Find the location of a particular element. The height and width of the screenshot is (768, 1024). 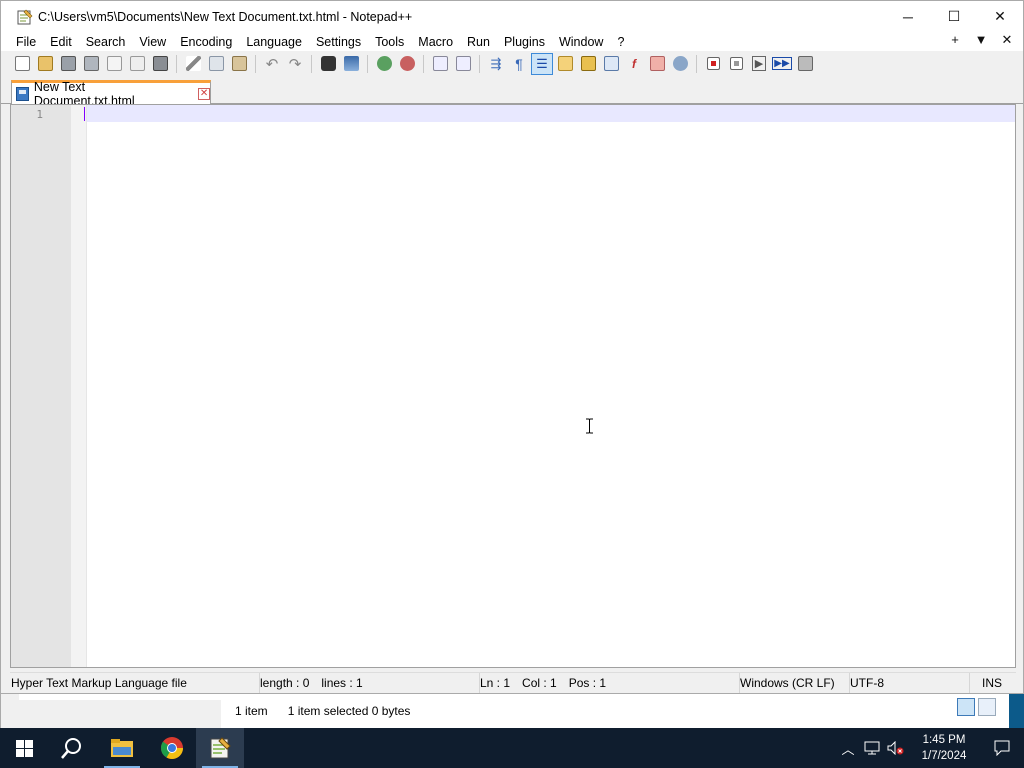

line-number-margin: 1 is located at coordinates (41, 386).